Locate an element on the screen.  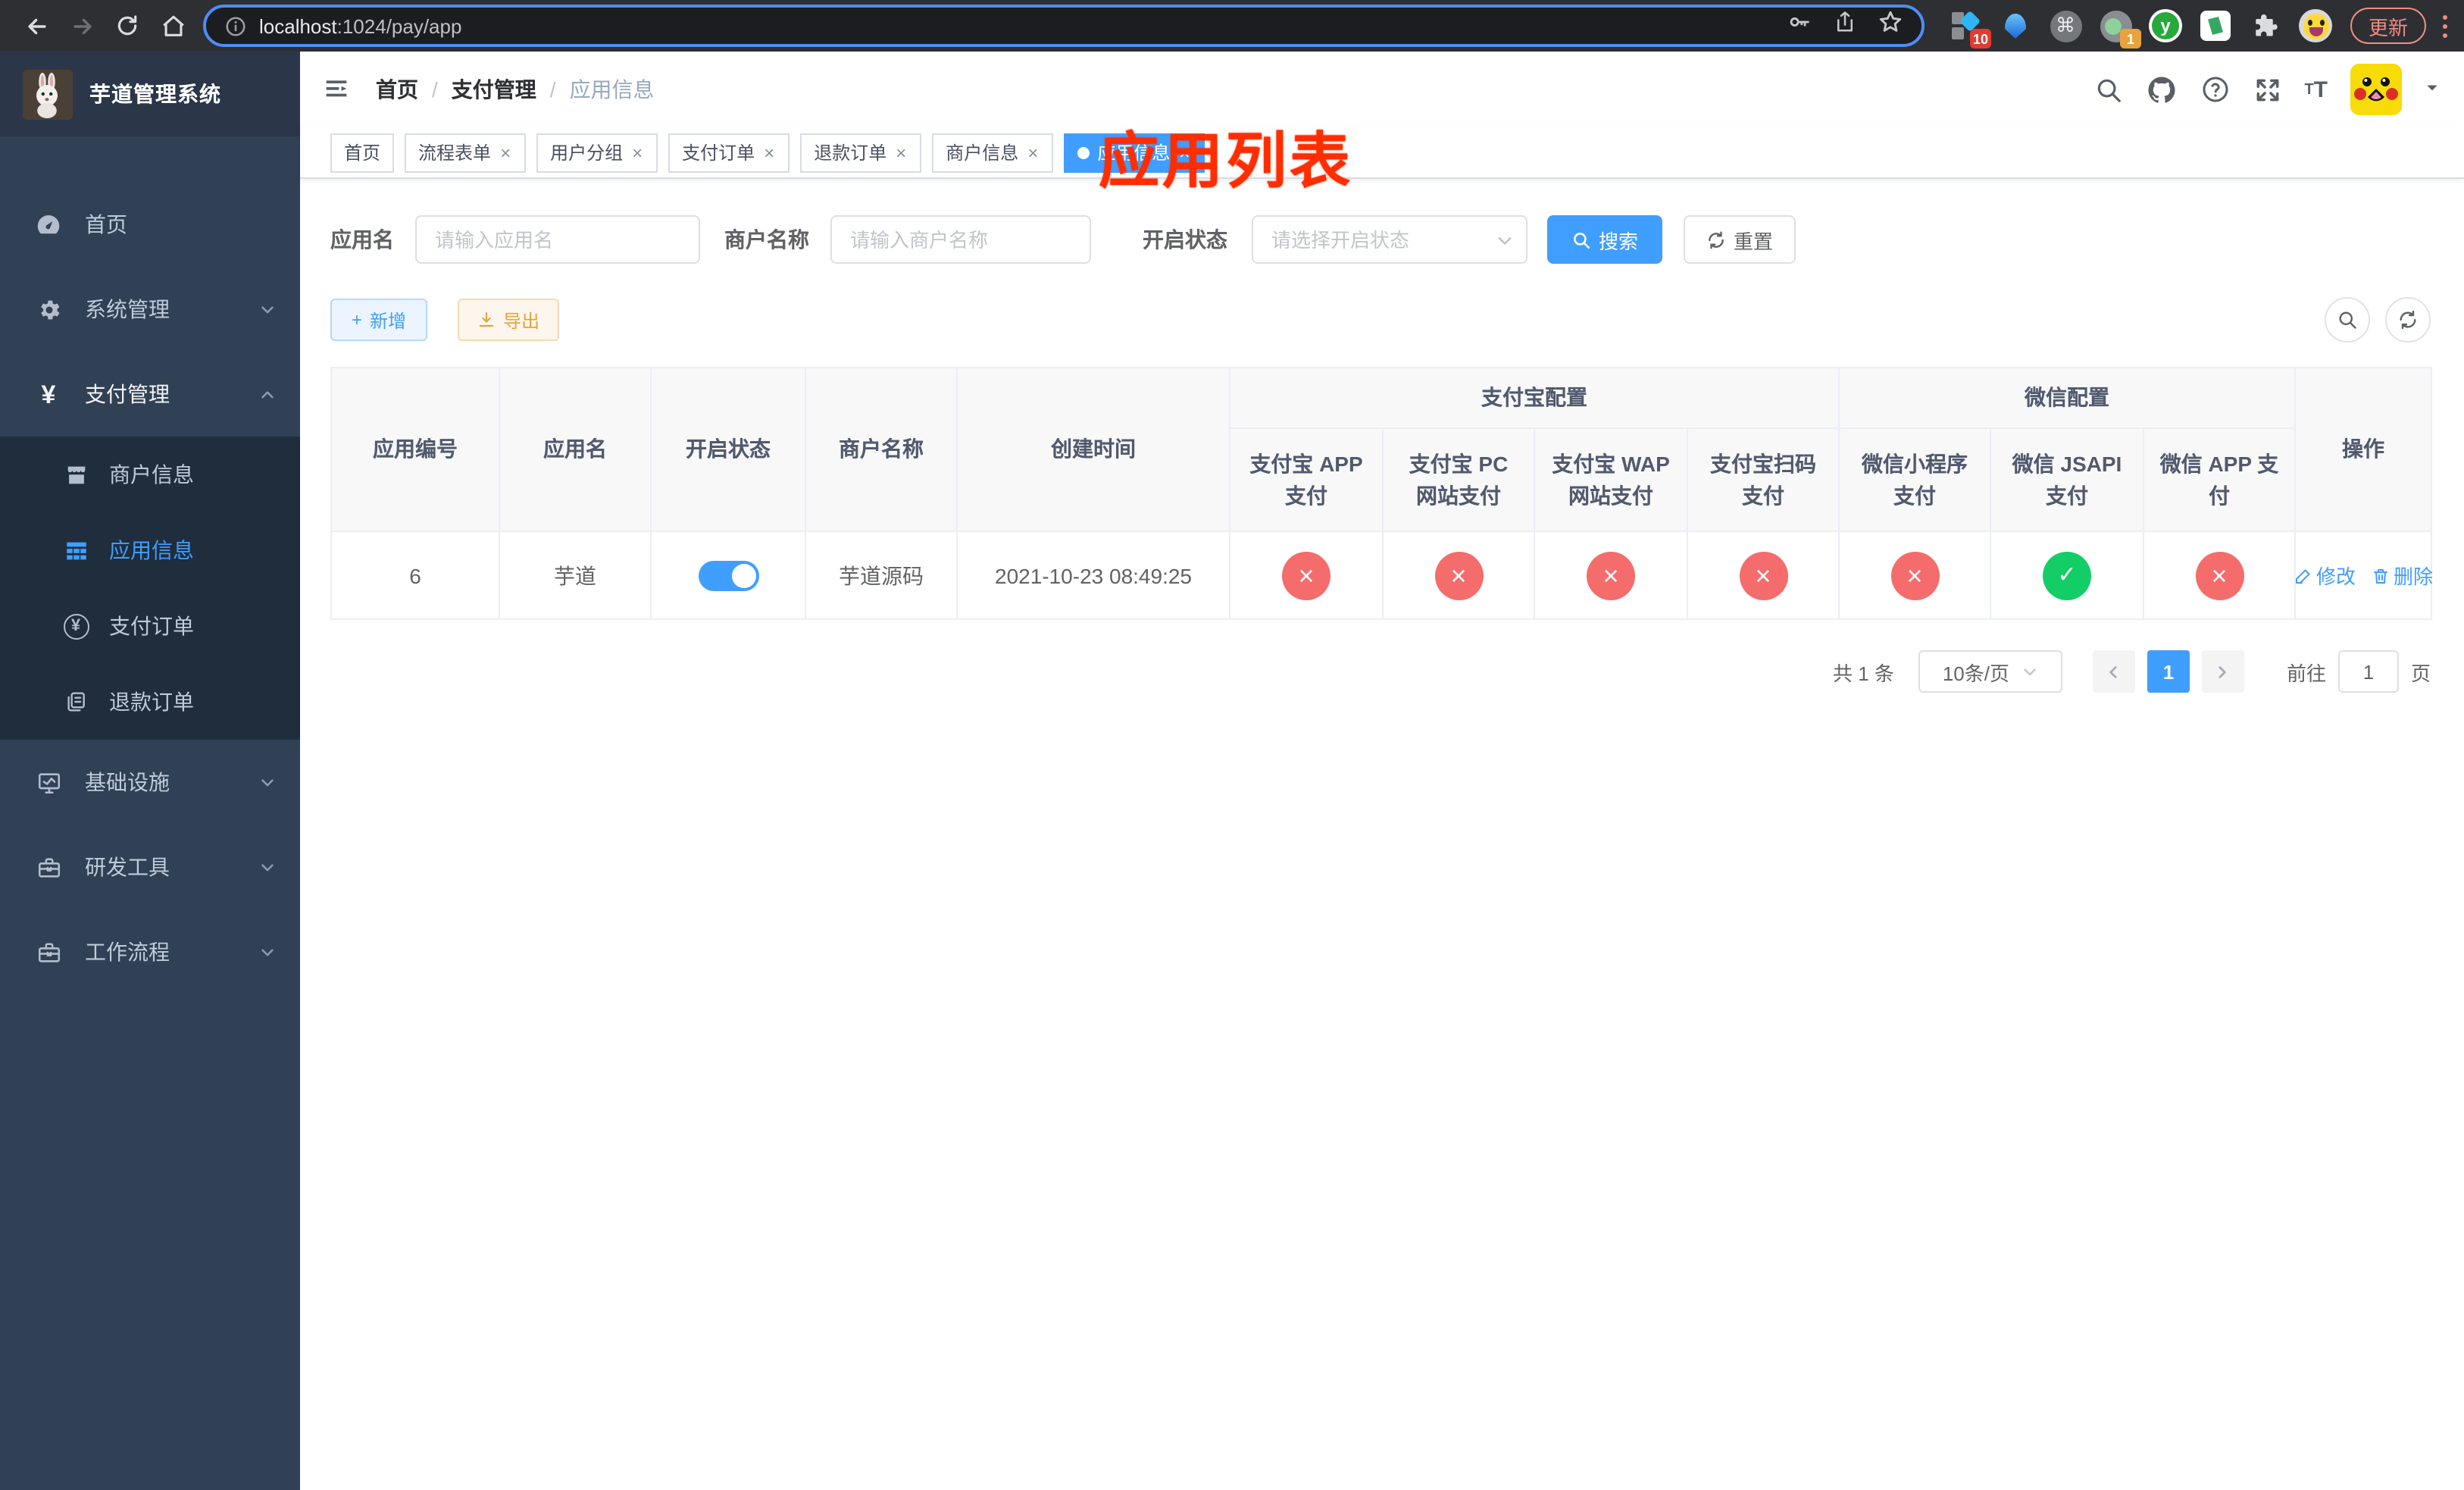
sidebar-item-system: 系统管理 is located at coordinates (150, 309).